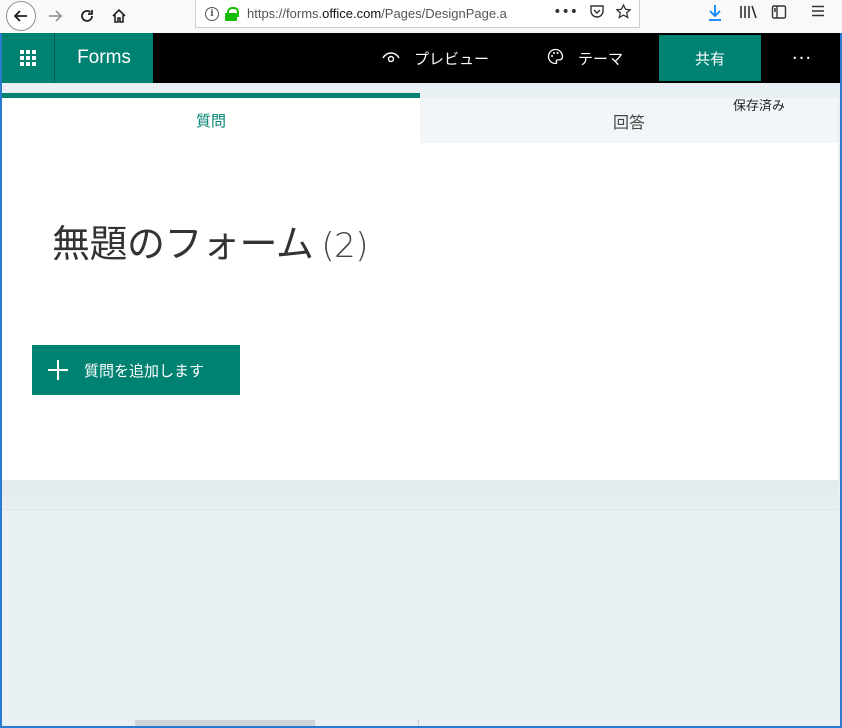  Describe the element at coordinates (55, 16) in the screenshot. I see `forward-arrow-icon` at that location.